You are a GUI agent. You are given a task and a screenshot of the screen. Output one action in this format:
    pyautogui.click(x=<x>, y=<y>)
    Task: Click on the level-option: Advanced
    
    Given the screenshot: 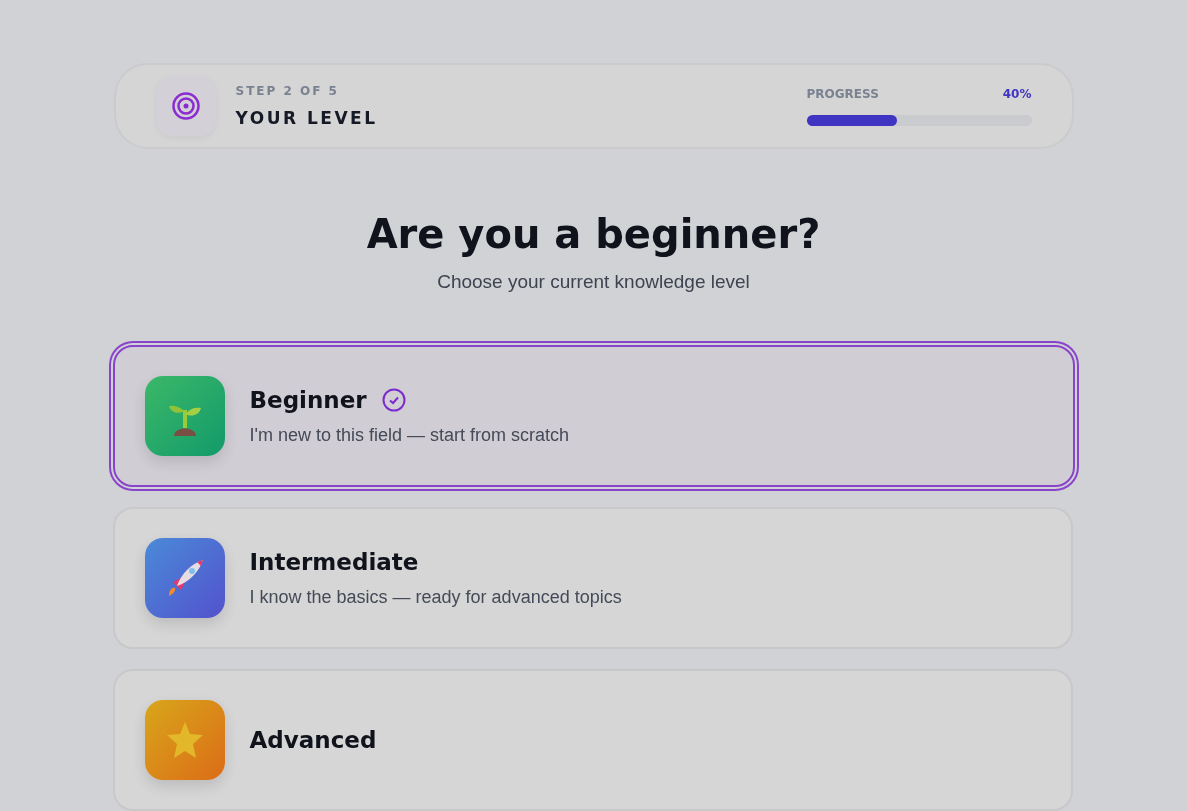 What is the action you would take?
    pyautogui.click(x=592, y=740)
    